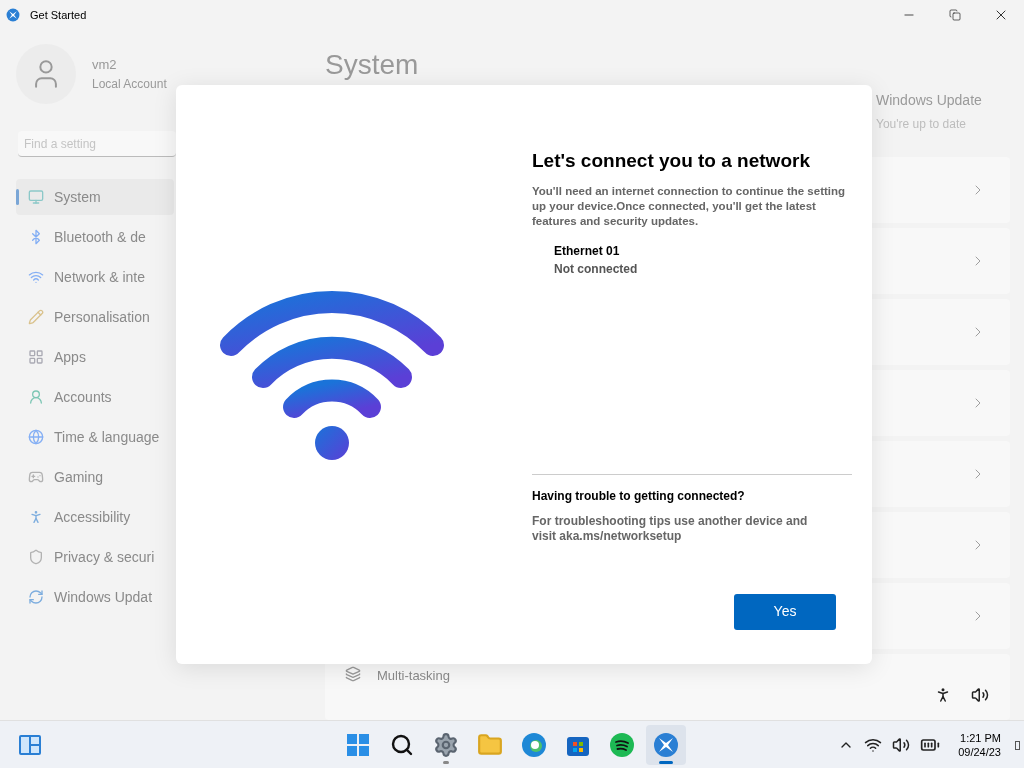  What do you see at coordinates (670, 528) in the screenshot?
I see `help-body: For troubleshooting tips use another device and visit aka.ms/networksetup` at bounding box center [670, 528].